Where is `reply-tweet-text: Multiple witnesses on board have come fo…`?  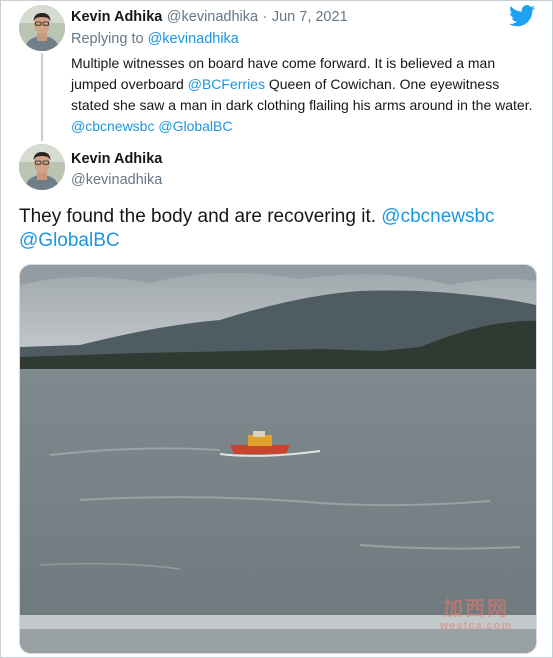 reply-tweet-text: Multiple witnesses on board have come fo… is located at coordinates (306, 95).